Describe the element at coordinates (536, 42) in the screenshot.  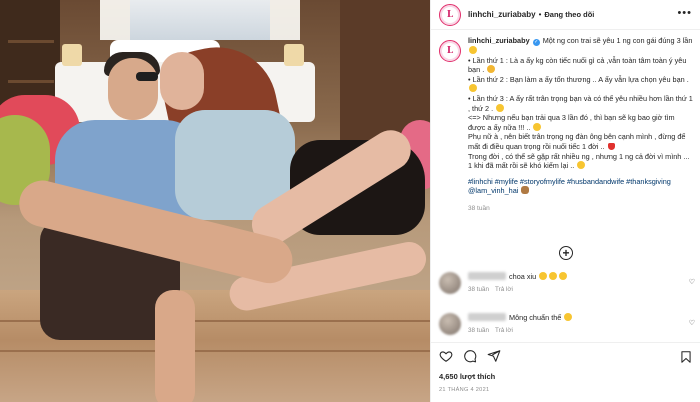
I see `verified-icon: ✓` at that location.